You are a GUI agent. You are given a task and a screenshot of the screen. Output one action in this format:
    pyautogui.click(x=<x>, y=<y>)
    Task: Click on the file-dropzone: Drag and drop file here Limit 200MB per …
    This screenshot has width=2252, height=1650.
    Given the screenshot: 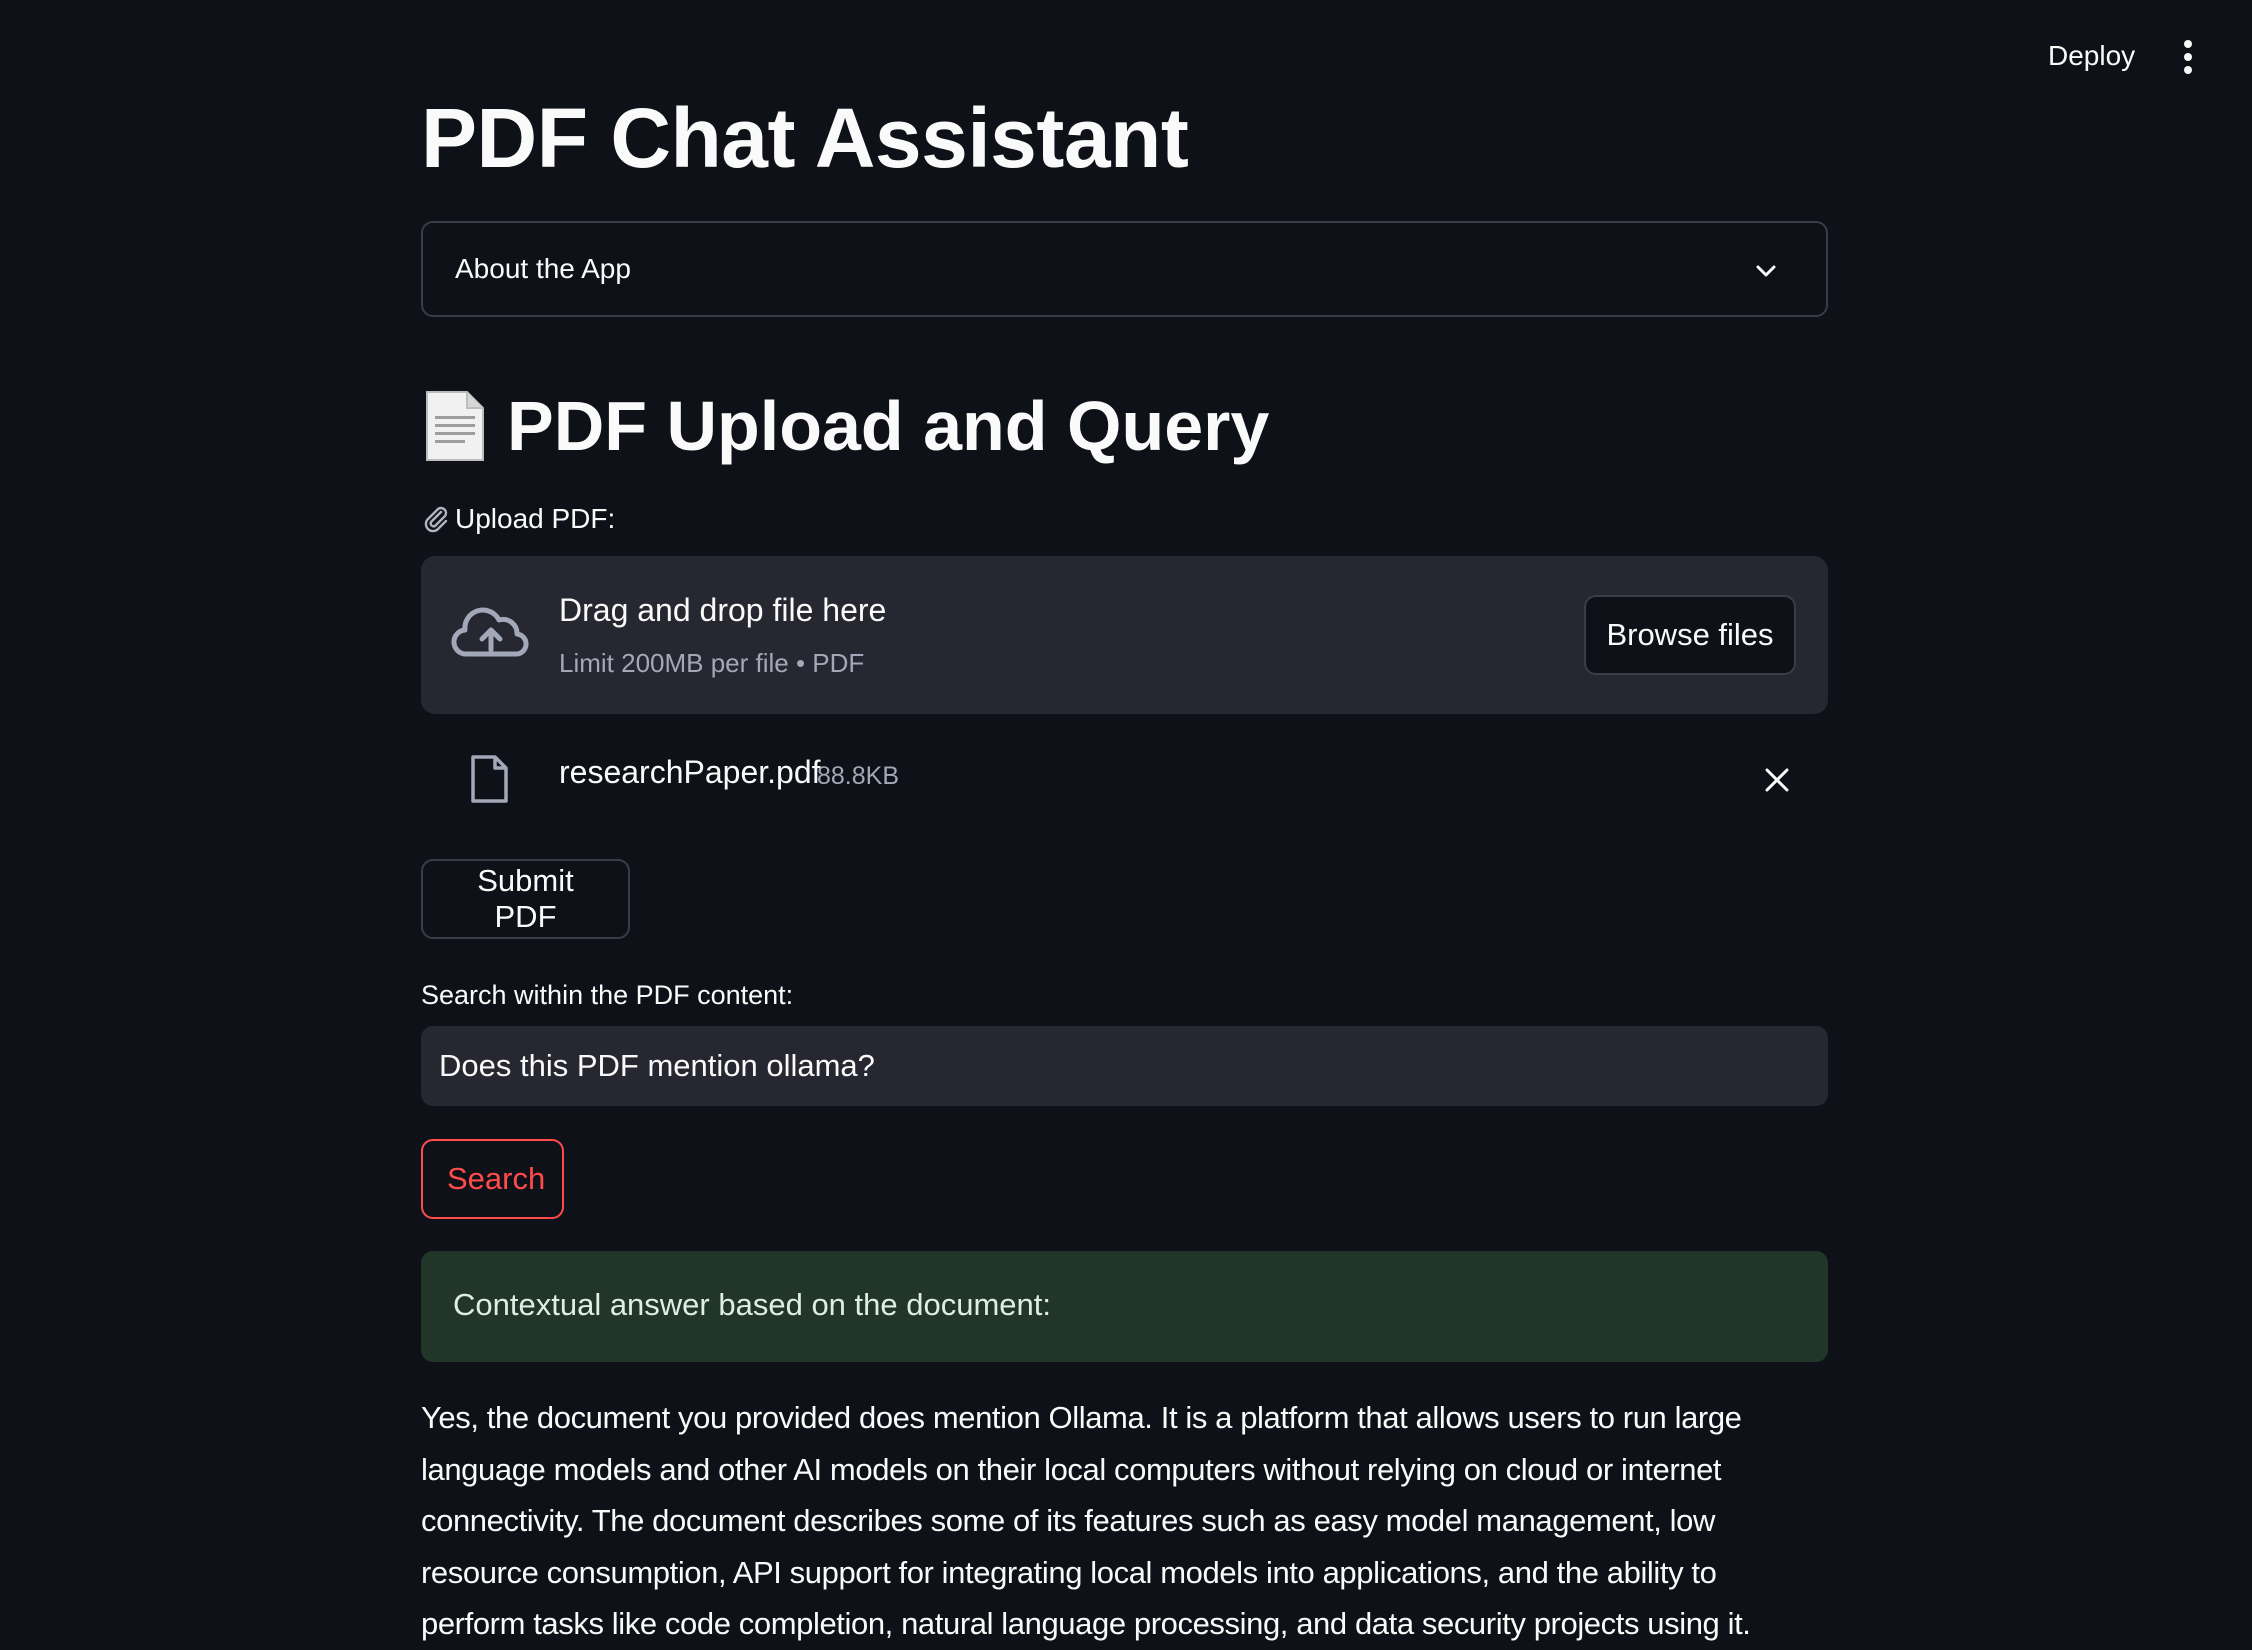 What is the action you would take?
    pyautogui.click(x=1124, y=635)
    